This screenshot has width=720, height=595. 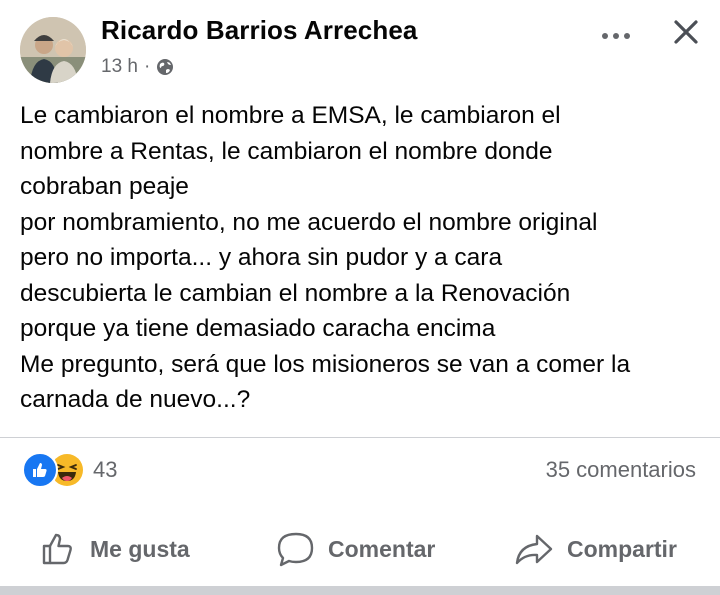 What do you see at coordinates (621, 470) in the screenshot?
I see `comments-count: 35 comentarios` at bounding box center [621, 470].